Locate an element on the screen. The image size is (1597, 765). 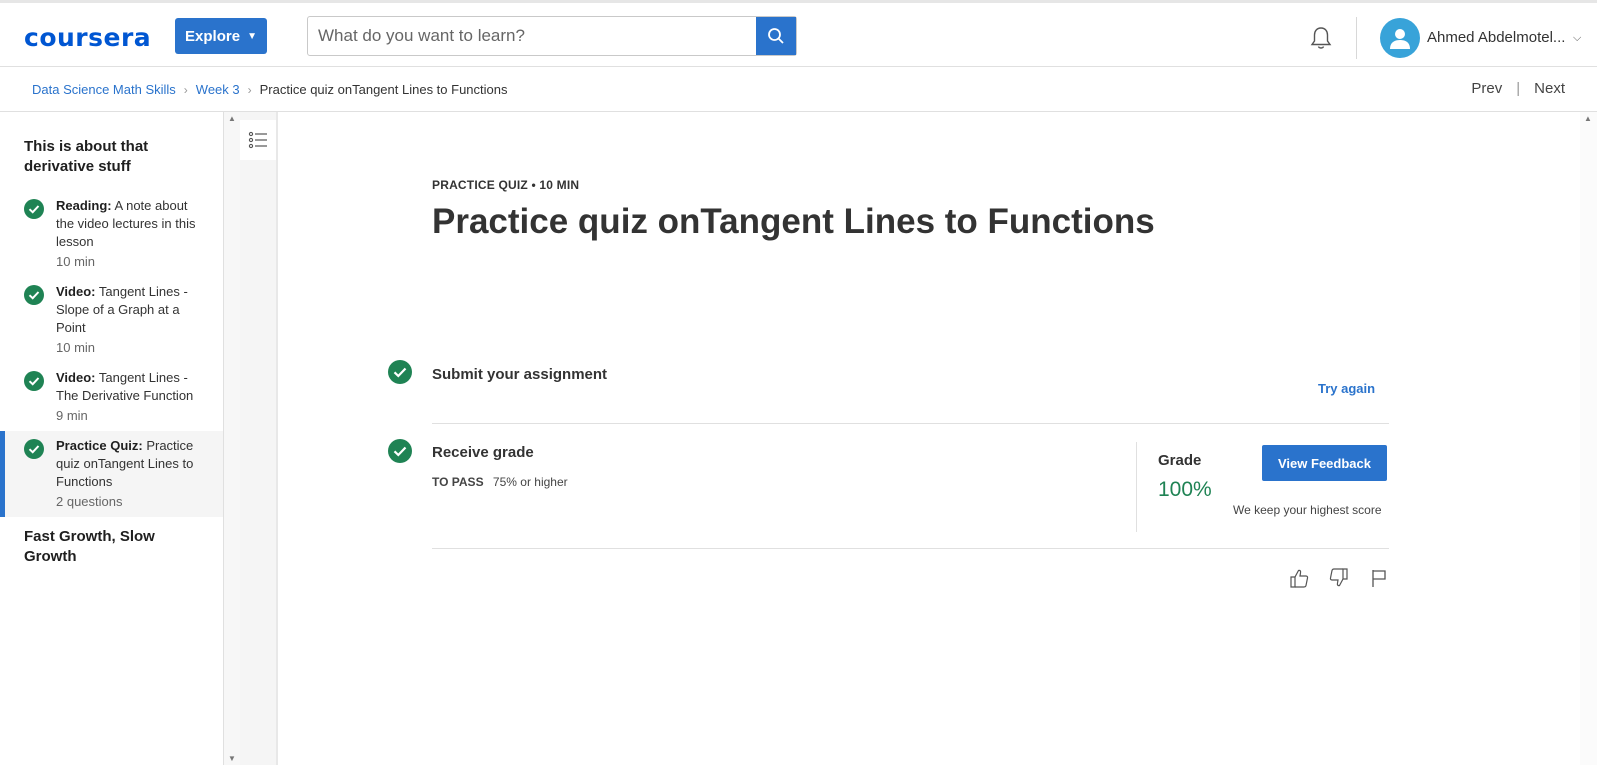
chevron-down-icon: ▼ is located at coordinates (252, 36).